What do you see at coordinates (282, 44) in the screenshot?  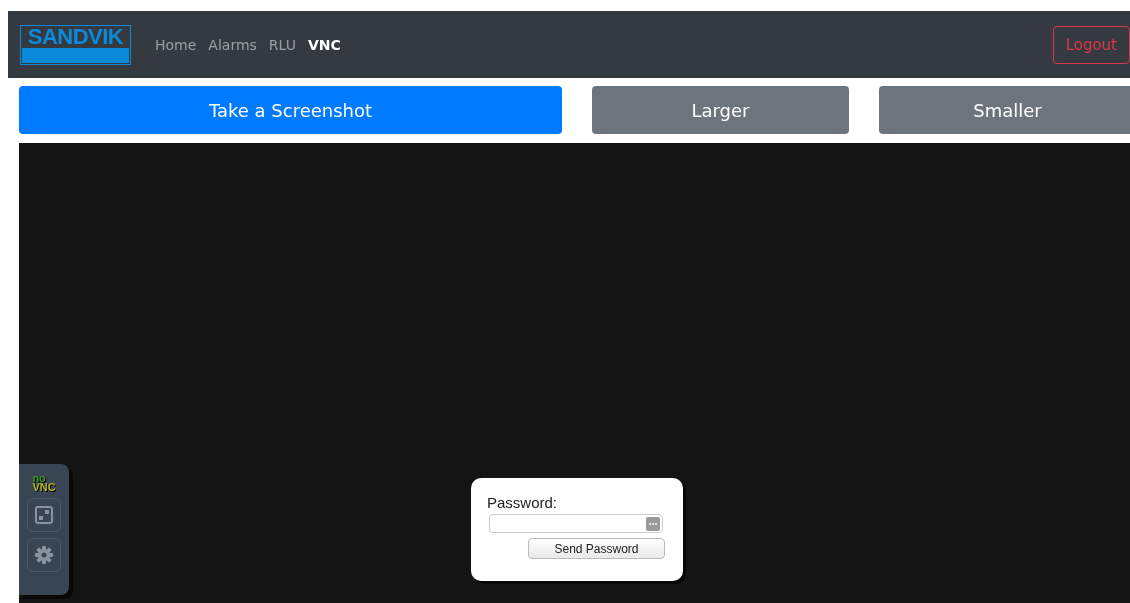 I see `nav-link: RLU` at bounding box center [282, 44].